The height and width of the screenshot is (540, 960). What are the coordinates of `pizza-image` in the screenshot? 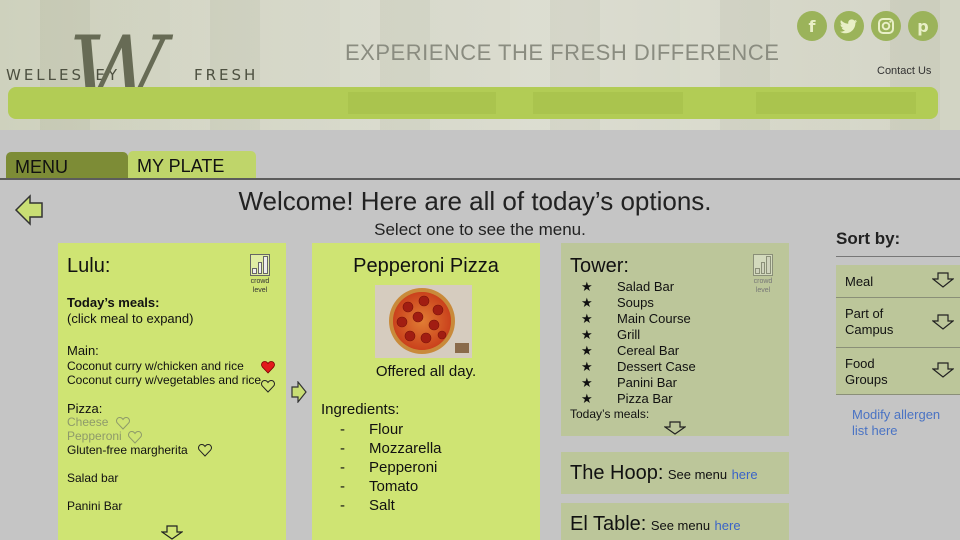 It's located at (423, 321).